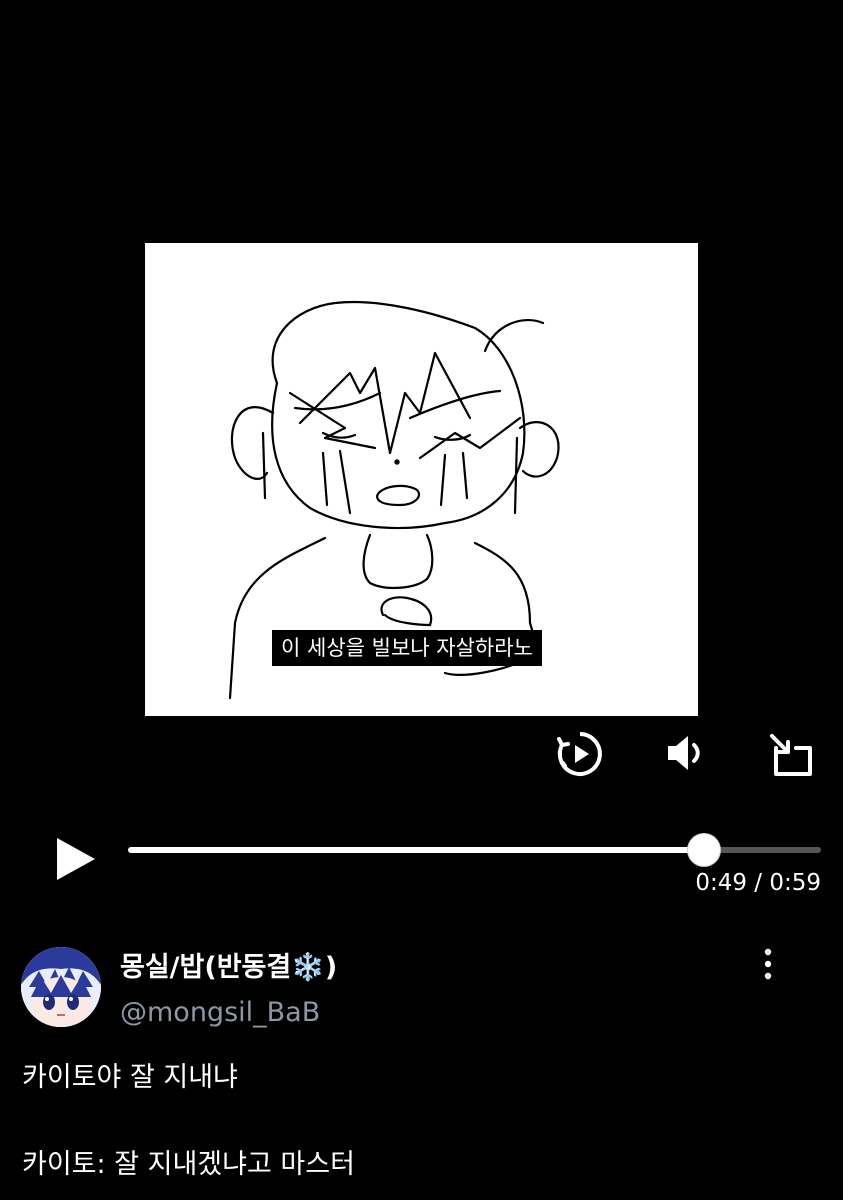 Image resolution: width=843 pixels, height=1200 pixels. What do you see at coordinates (61, 987) in the screenshot?
I see `avatar` at bounding box center [61, 987].